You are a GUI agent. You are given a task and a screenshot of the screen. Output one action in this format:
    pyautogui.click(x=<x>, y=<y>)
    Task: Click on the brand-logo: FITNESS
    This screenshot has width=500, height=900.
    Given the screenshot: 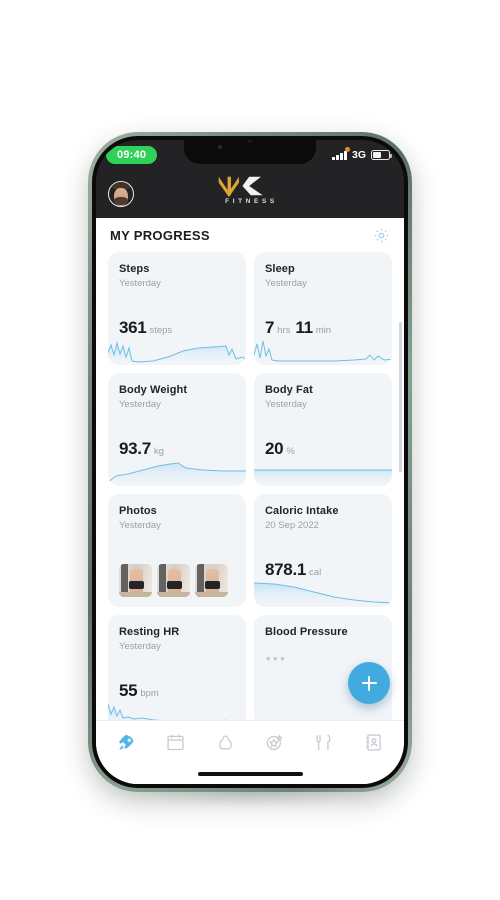 What is the action you would take?
    pyautogui.click(x=250, y=190)
    